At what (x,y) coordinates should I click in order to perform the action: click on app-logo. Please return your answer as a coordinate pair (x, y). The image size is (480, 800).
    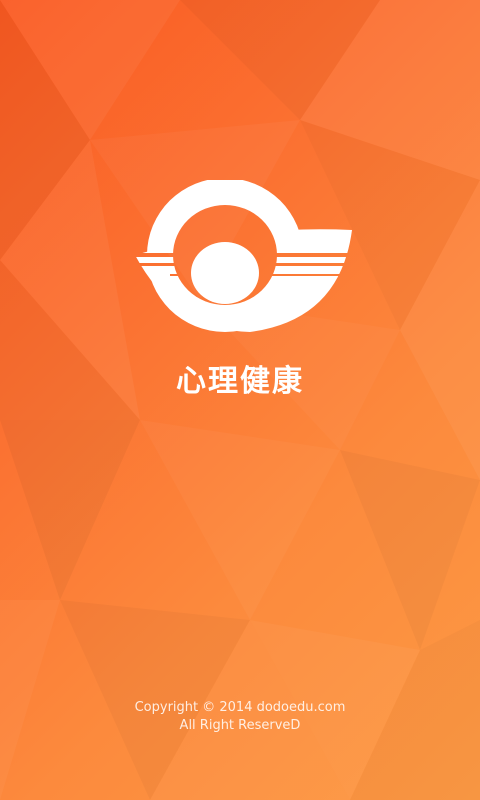
    Looking at the image, I should click on (243, 256).